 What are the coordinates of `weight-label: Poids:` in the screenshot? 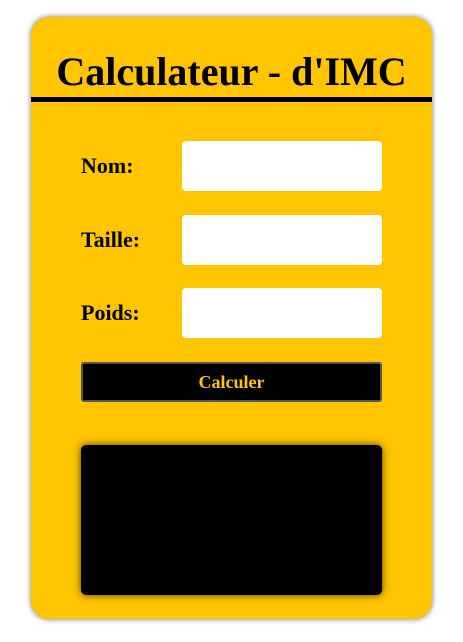 It's located at (110, 312).